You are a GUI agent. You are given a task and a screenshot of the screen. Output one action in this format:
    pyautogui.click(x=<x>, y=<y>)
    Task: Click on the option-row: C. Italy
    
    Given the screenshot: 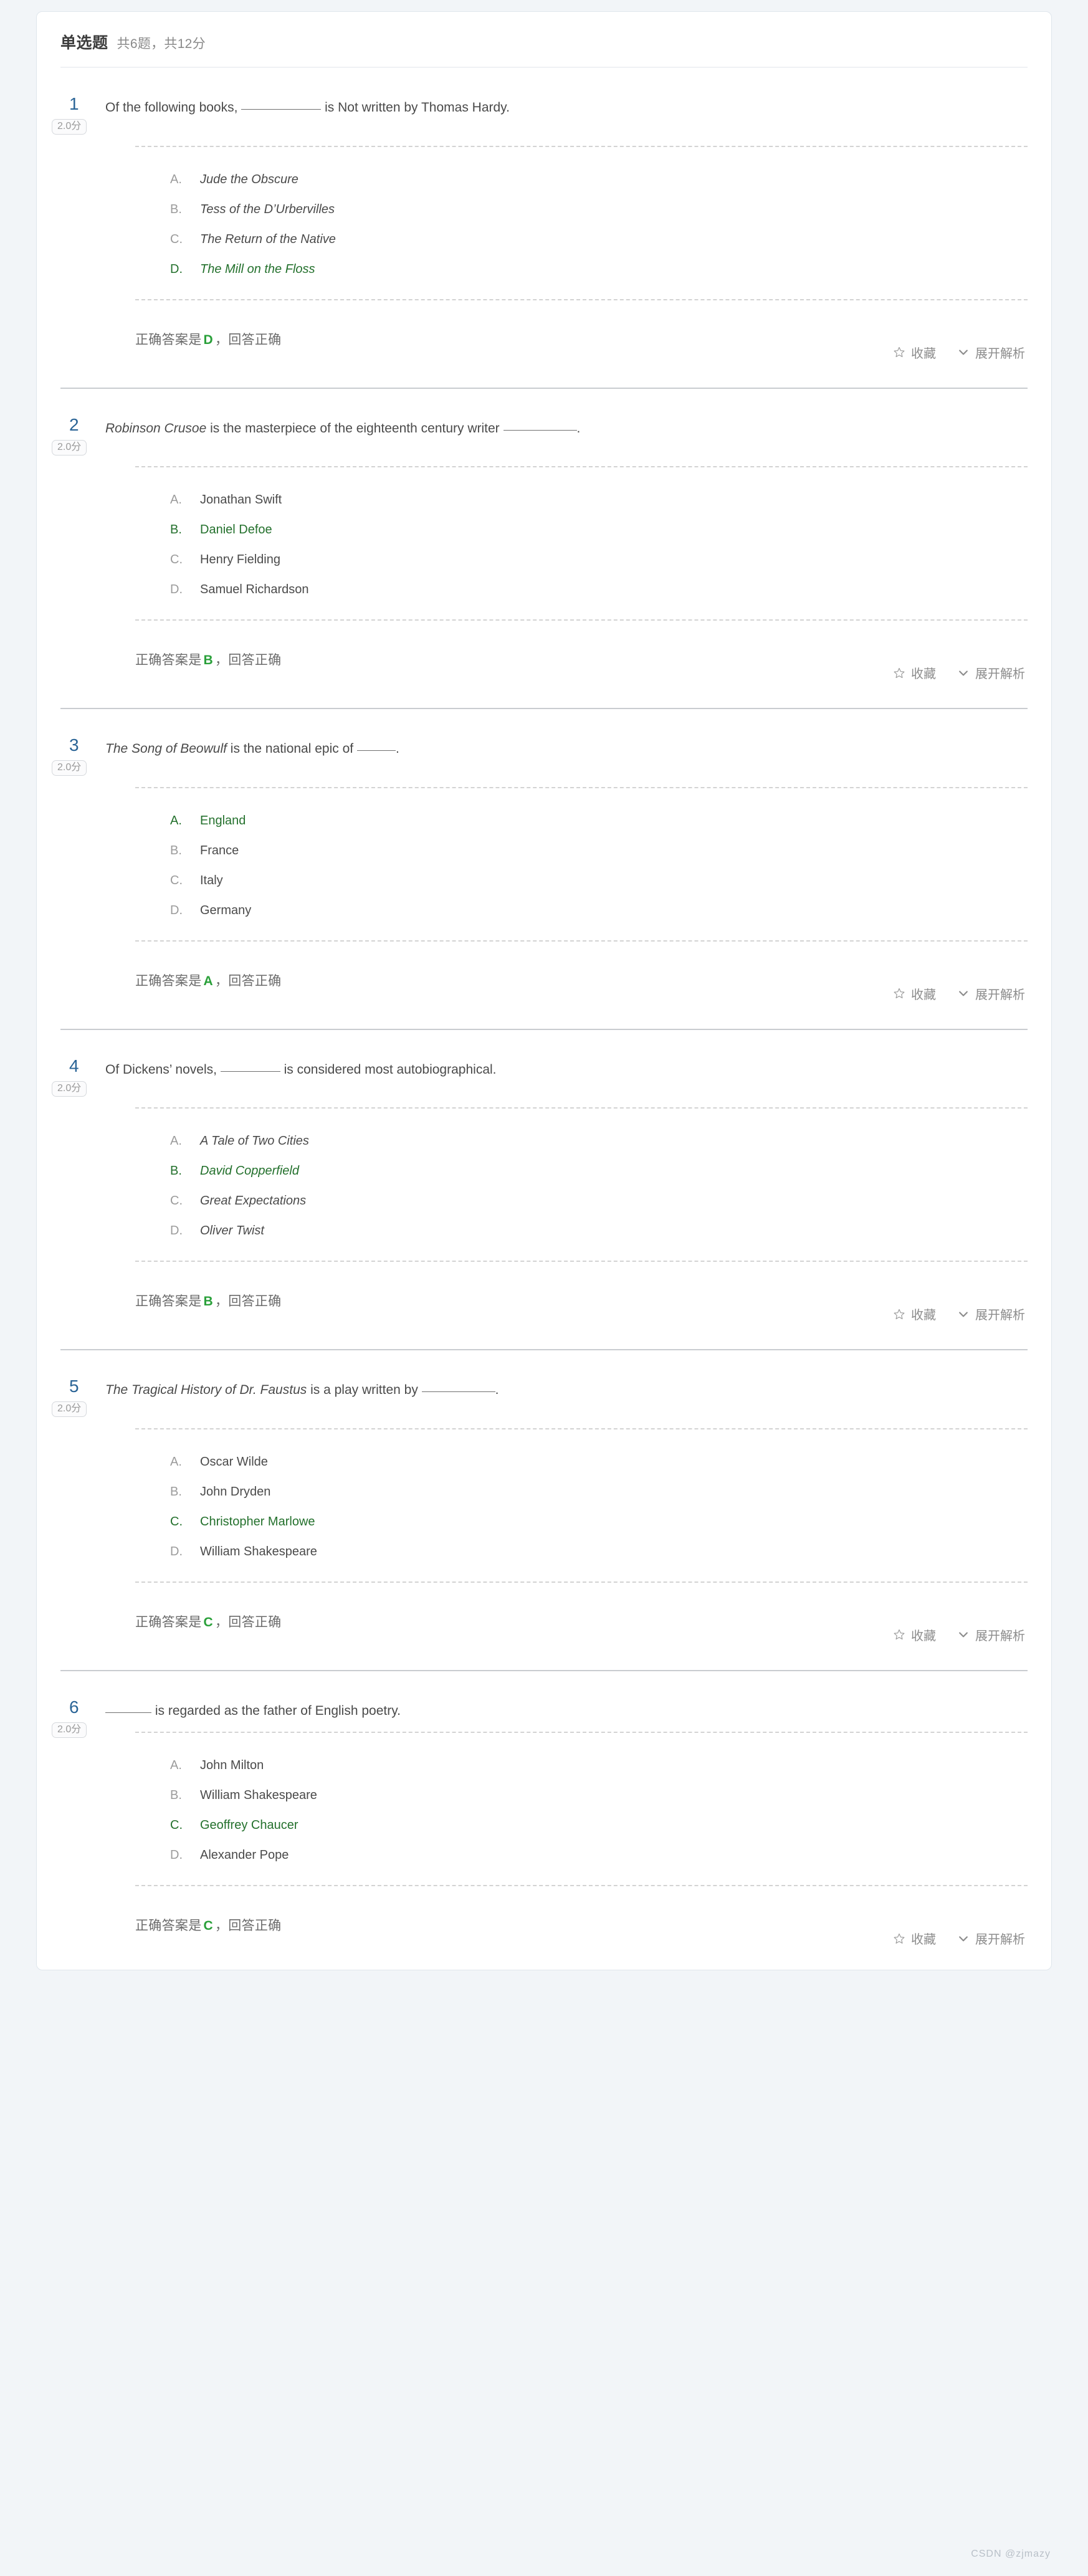 What is the action you would take?
    pyautogui.click(x=599, y=880)
    